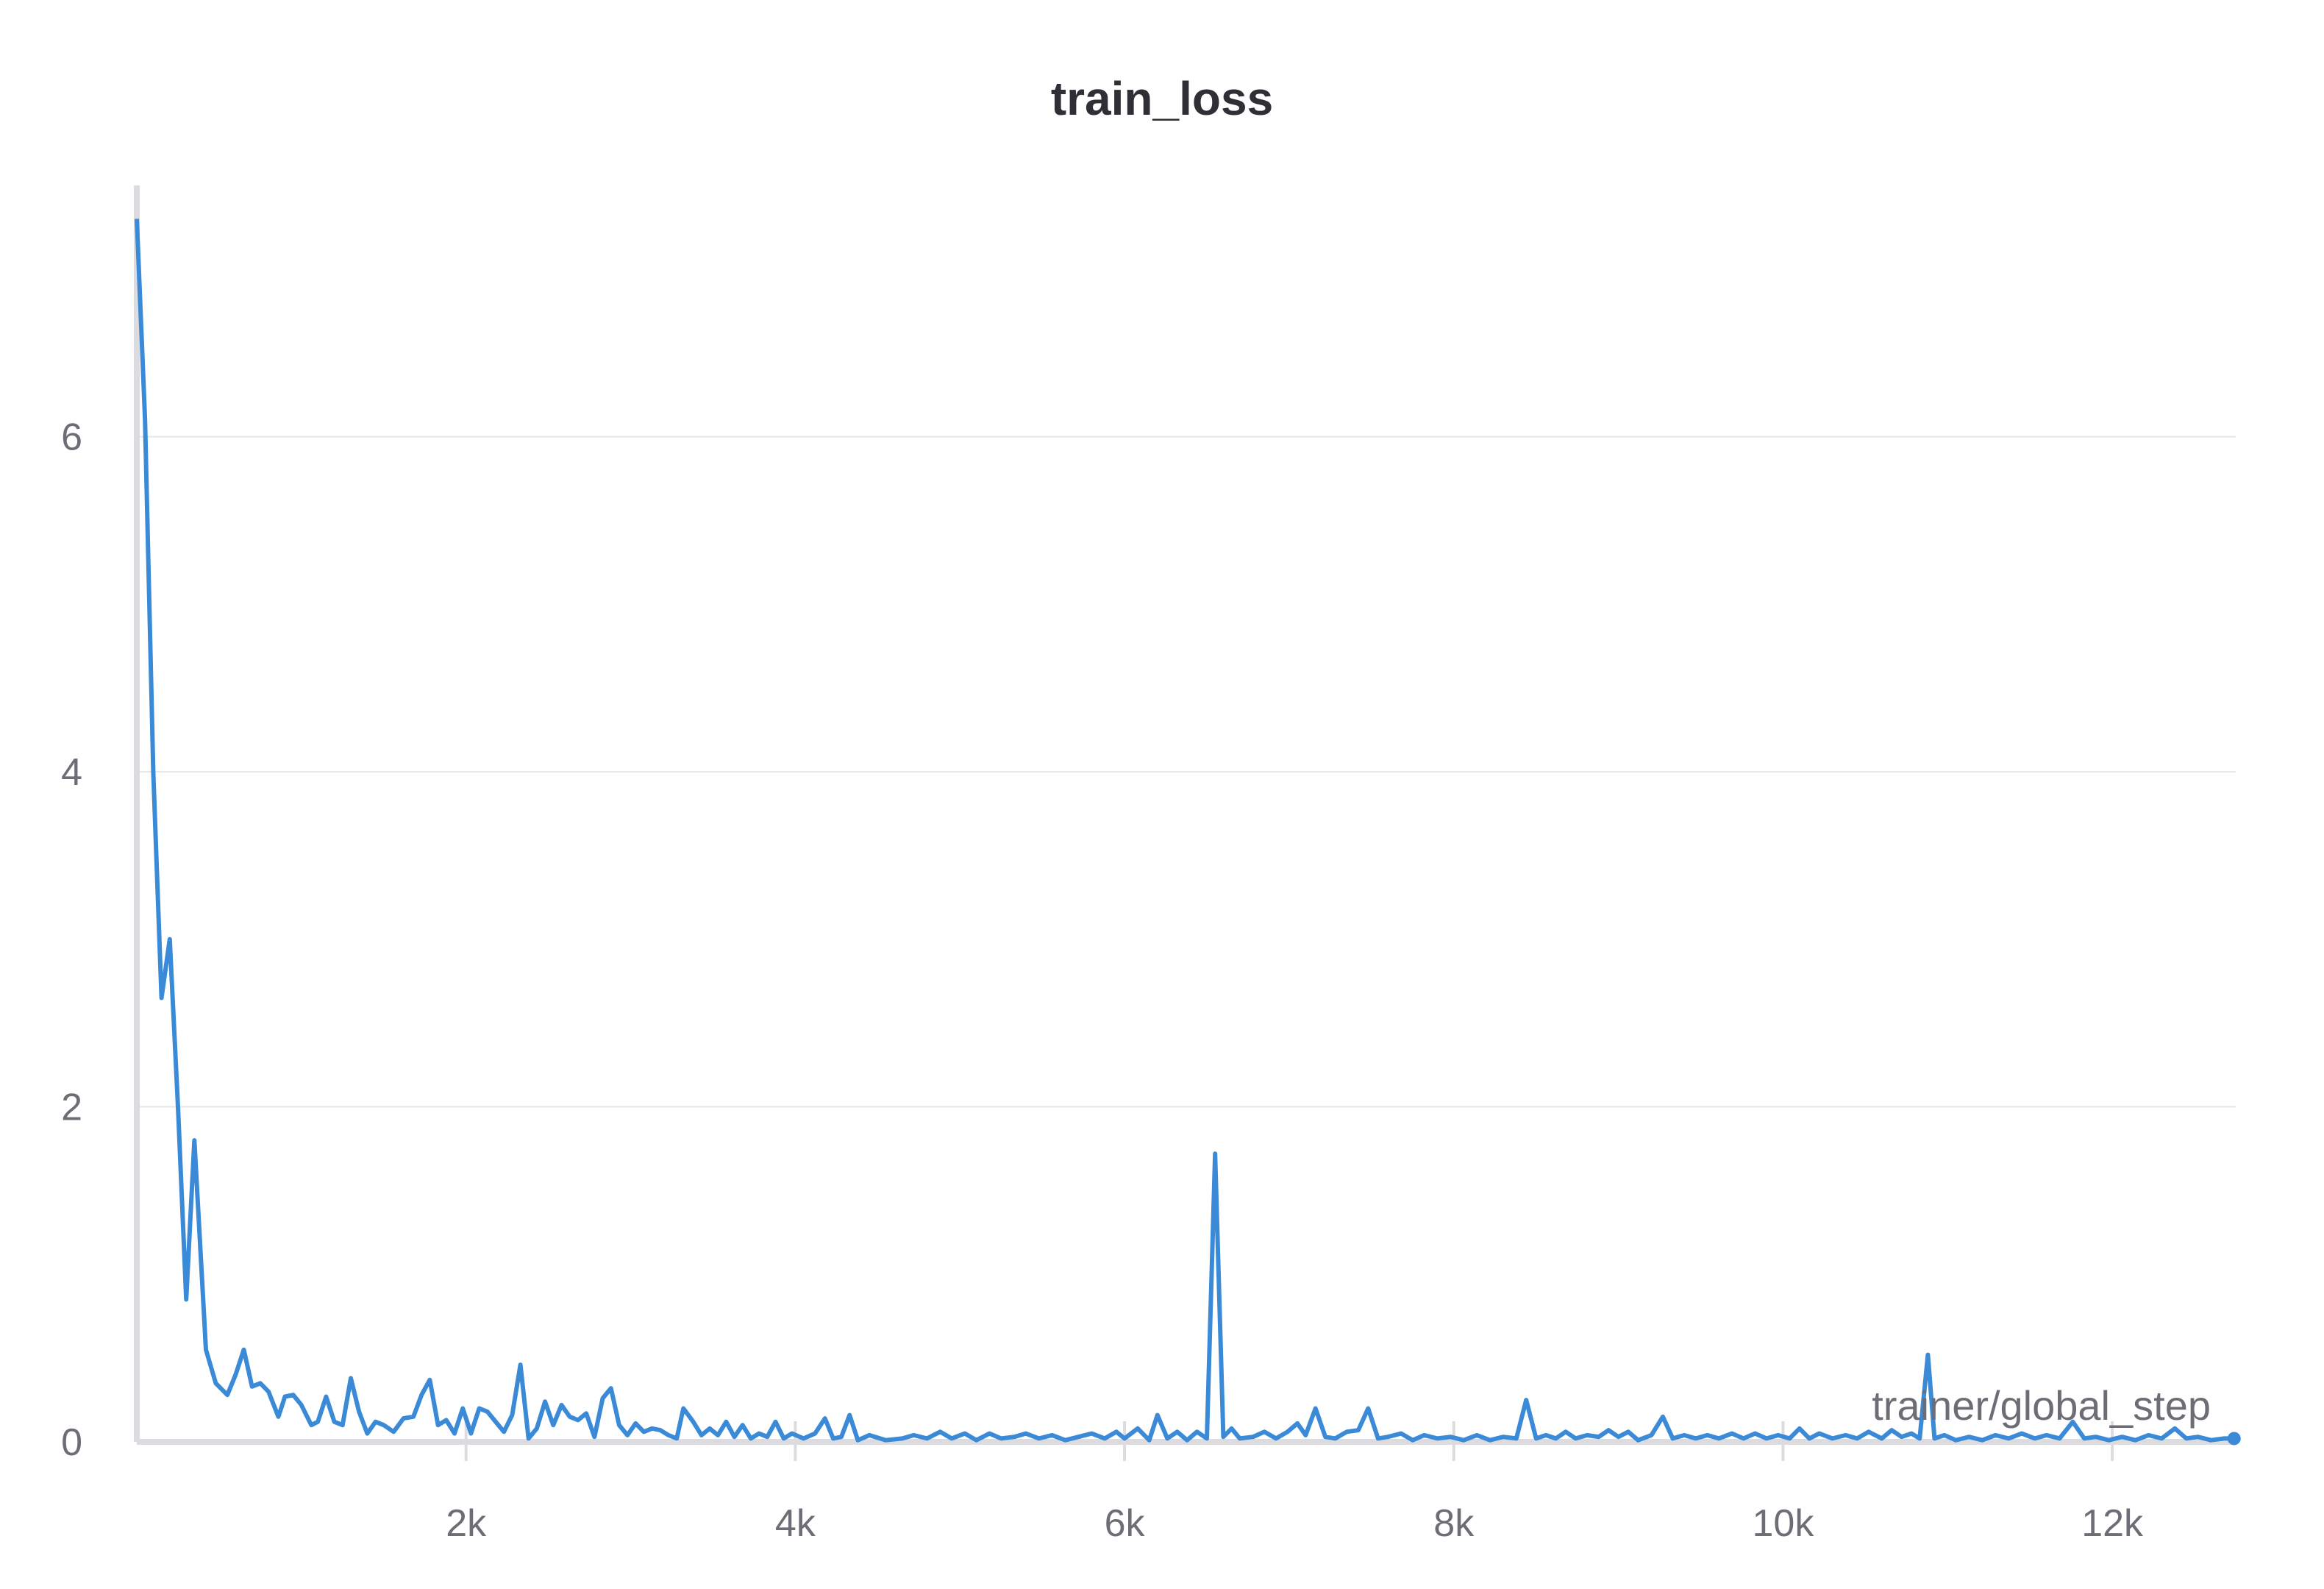 This screenshot has width=2324, height=1589. What do you see at coordinates (795, 1524) in the screenshot?
I see `x-tick-label: 4k` at bounding box center [795, 1524].